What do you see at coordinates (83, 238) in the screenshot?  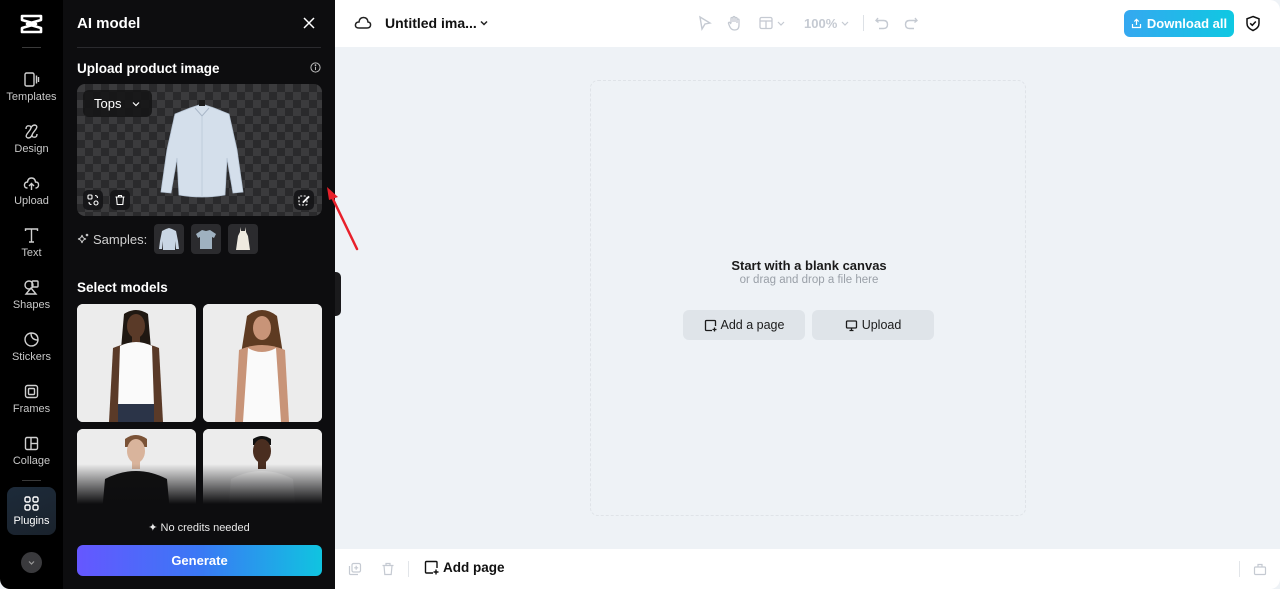 I see `sparkle-icon` at bounding box center [83, 238].